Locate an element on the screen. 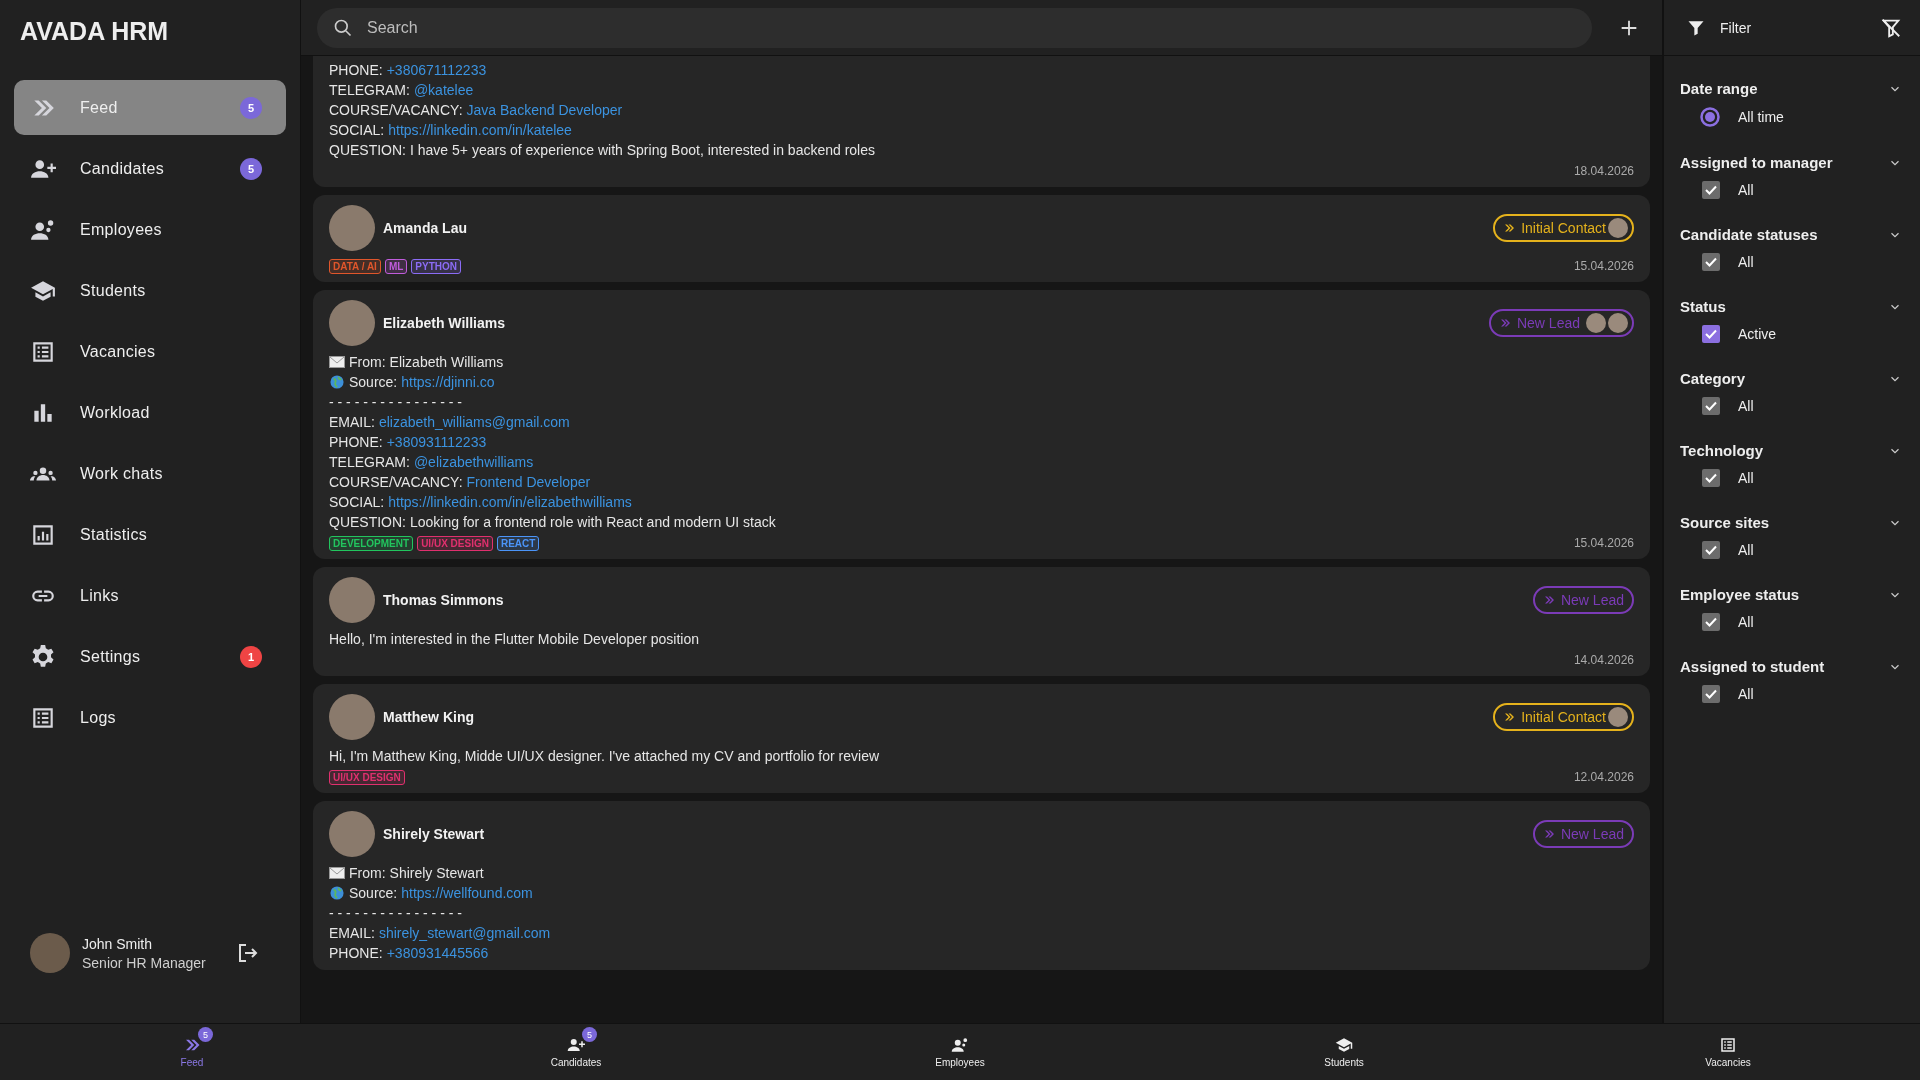  sidebar-item: Logs is located at coordinates (150, 717).